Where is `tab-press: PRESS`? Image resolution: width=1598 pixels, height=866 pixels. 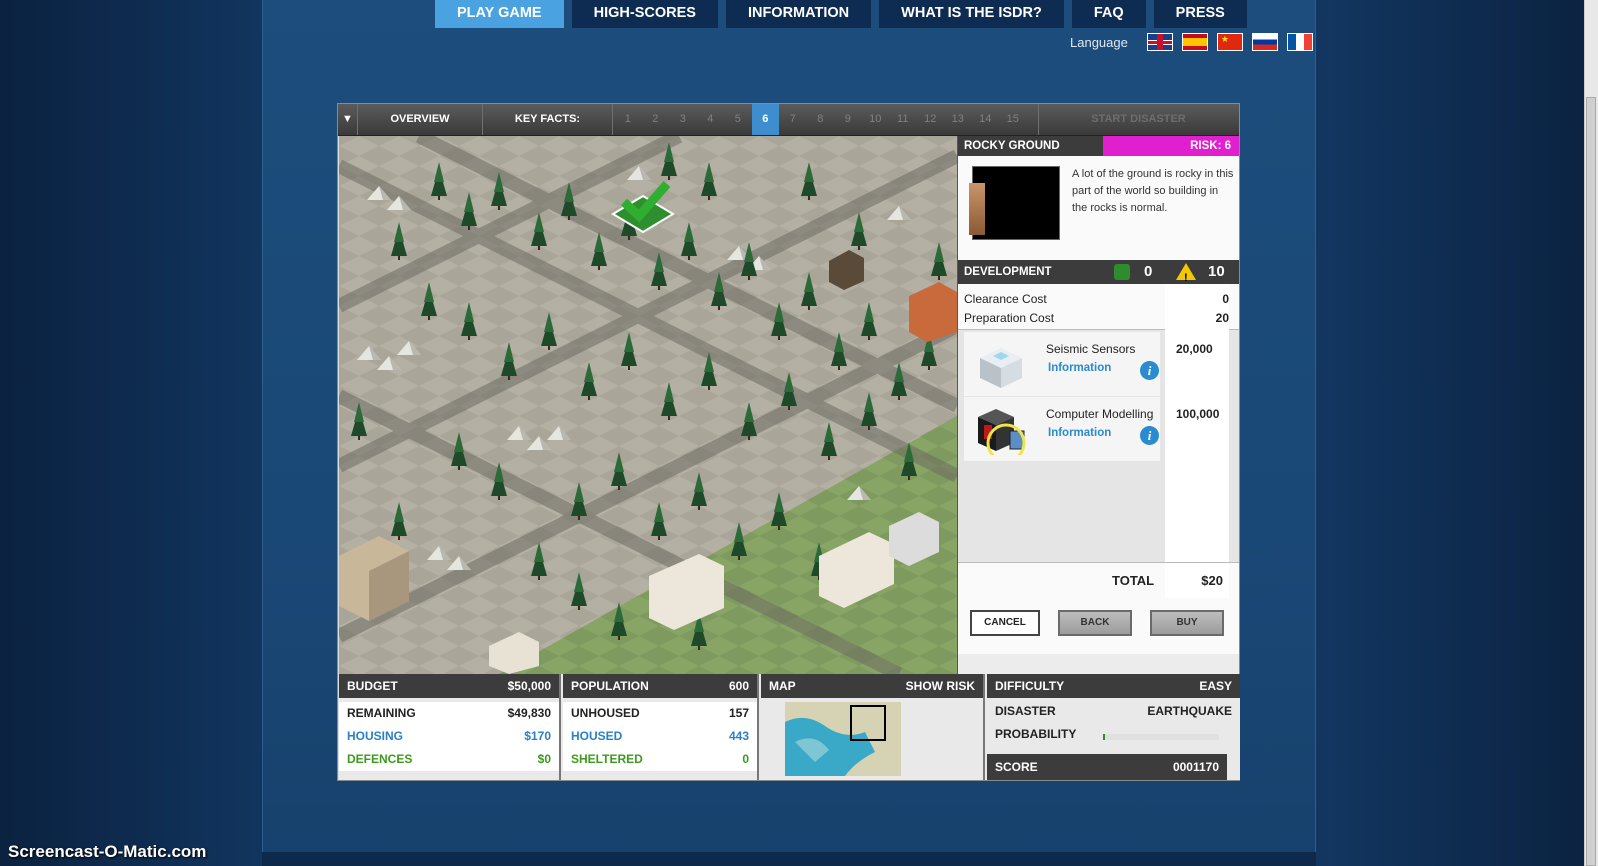 tab-press: PRESS is located at coordinates (1200, 14).